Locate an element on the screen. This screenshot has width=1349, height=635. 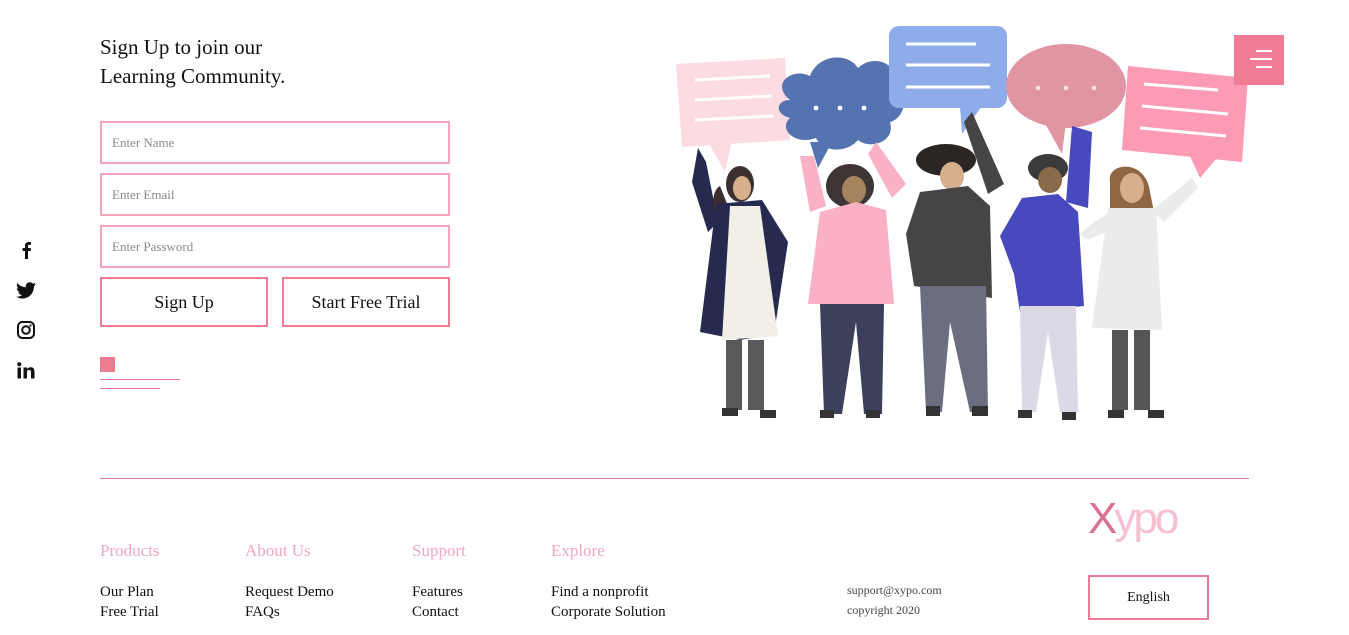
speech-bubble-oval is located at coordinates (1066, 99).